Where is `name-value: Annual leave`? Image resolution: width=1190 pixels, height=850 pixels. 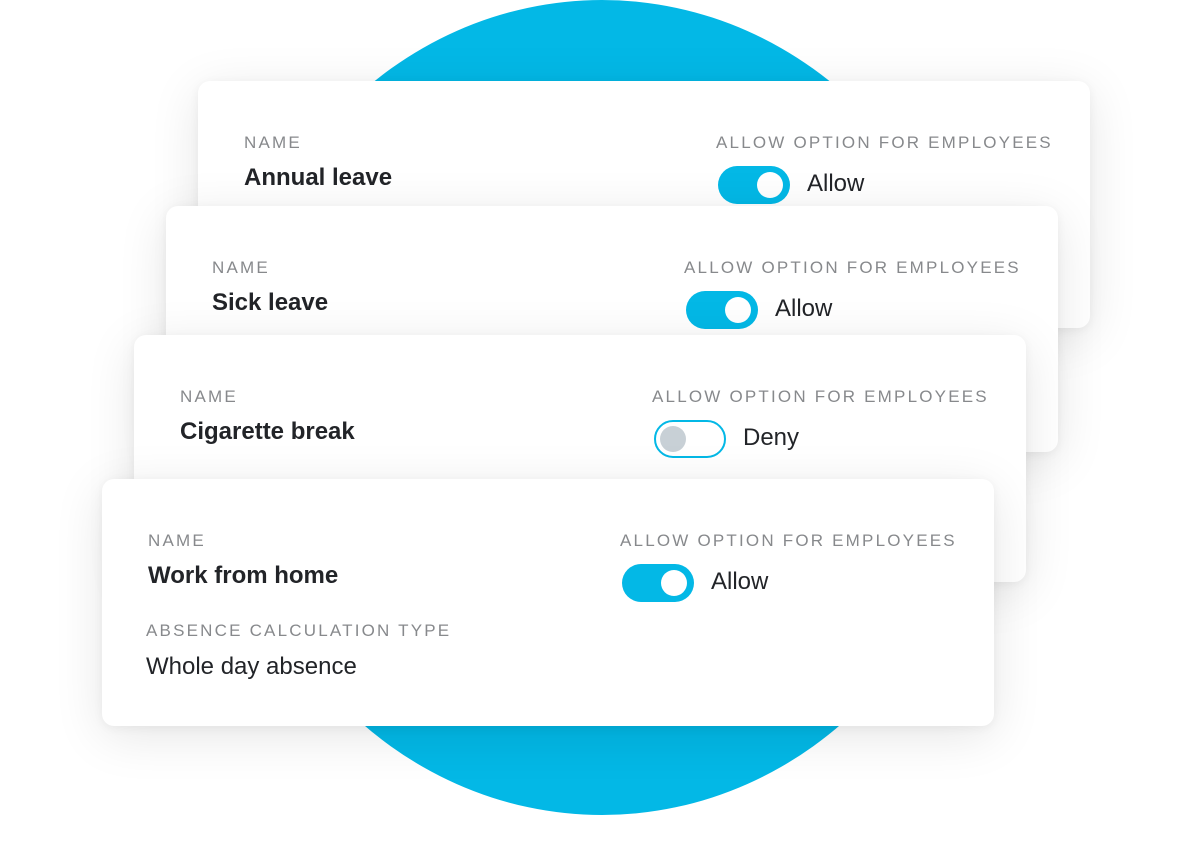
name-value: Annual leave is located at coordinates (318, 177).